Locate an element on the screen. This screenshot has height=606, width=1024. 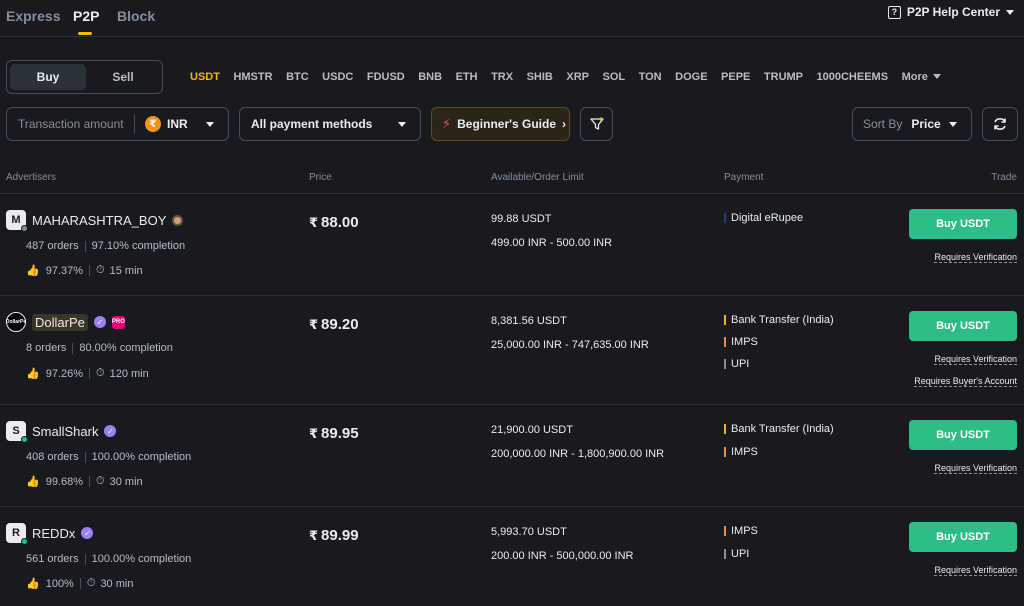
payment-method: UPI is located at coordinates (736, 554).